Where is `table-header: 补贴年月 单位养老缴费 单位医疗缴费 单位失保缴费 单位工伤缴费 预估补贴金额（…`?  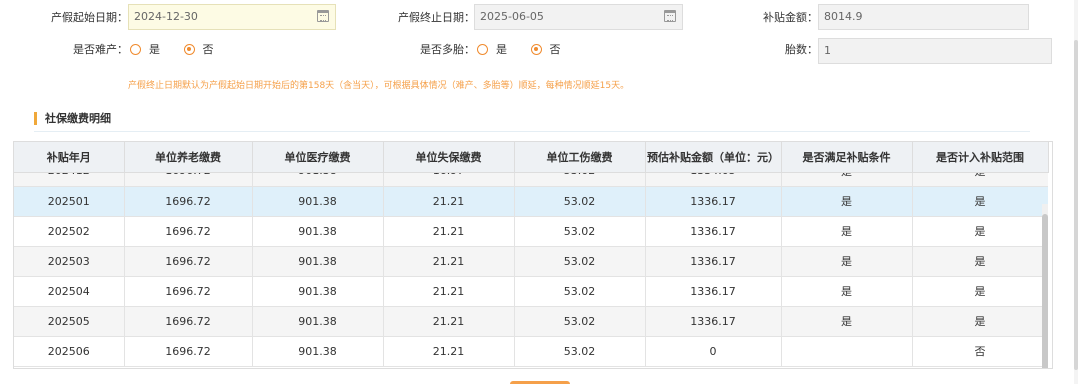 table-header: 补贴年月 单位养老缴费 单位医疗缴费 单位失保缴费 单位工伤缴费 预估补贴金额（… is located at coordinates (531, 157).